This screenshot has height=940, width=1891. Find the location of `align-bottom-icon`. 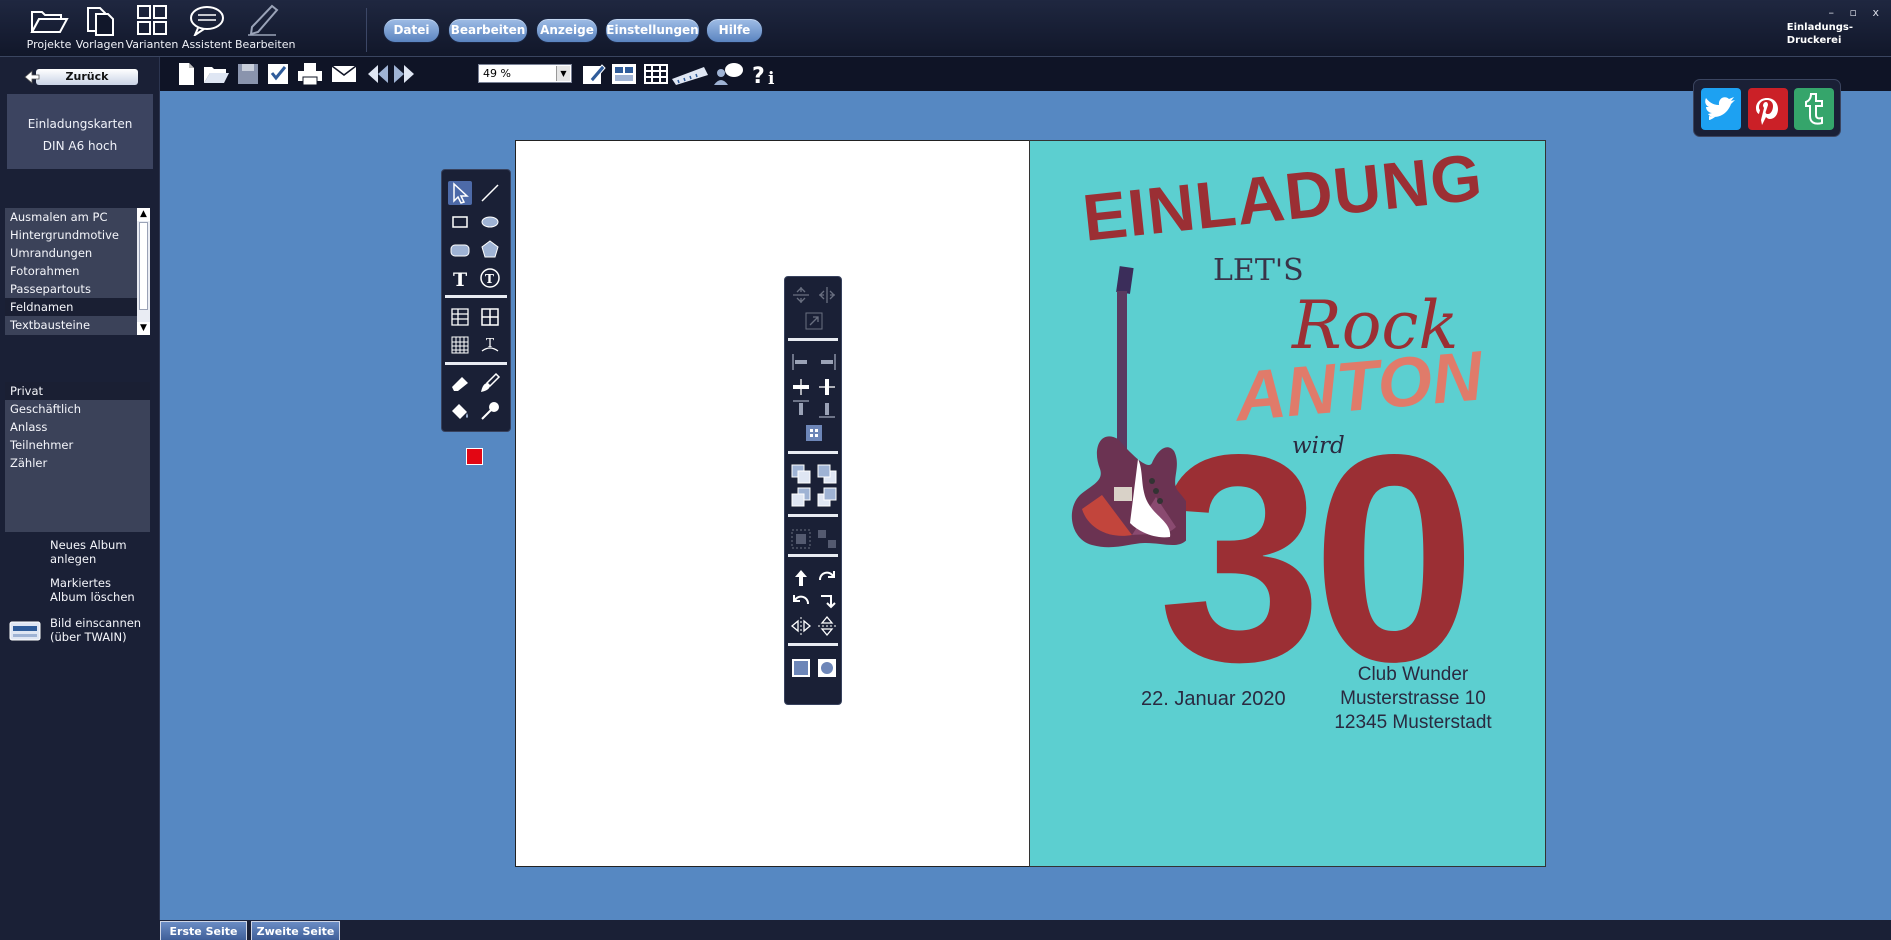

align-bottom-icon is located at coordinates (827, 409).